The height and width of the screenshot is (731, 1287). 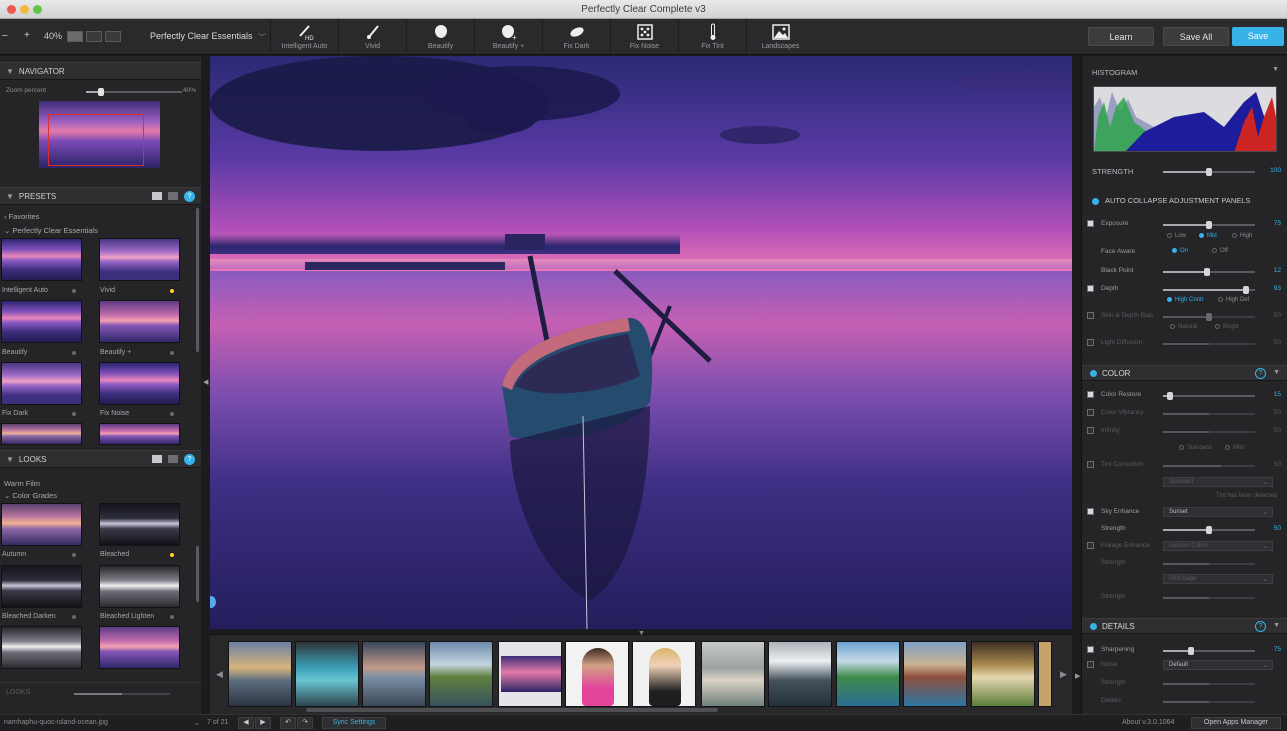 What do you see at coordinates (1176, 236) in the screenshot?
I see `radio-low: Low` at bounding box center [1176, 236].